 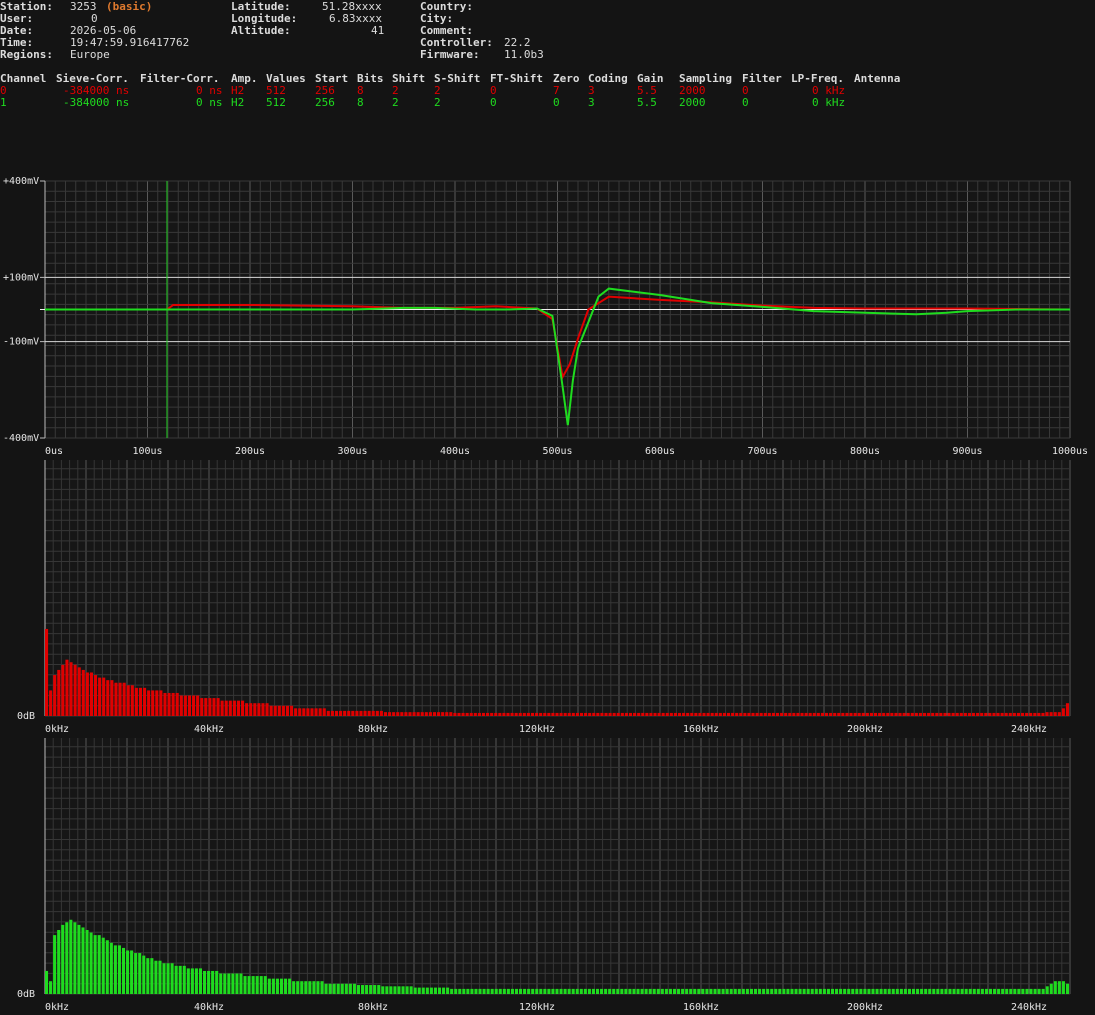 What do you see at coordinates (557, 451) in the screenshot?
I see `x-tick-label: 500us` at bounding box center [557, 451].